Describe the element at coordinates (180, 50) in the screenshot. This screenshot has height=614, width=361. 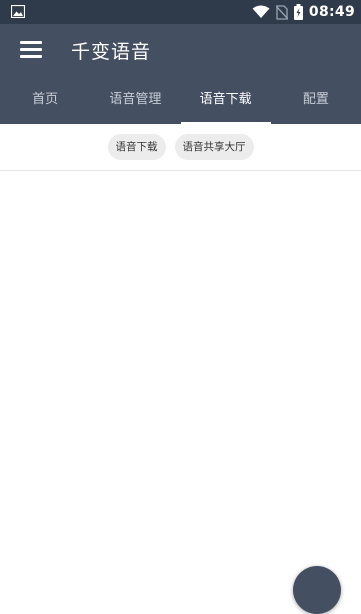
I see `app-bar: 千变语音` at that location.